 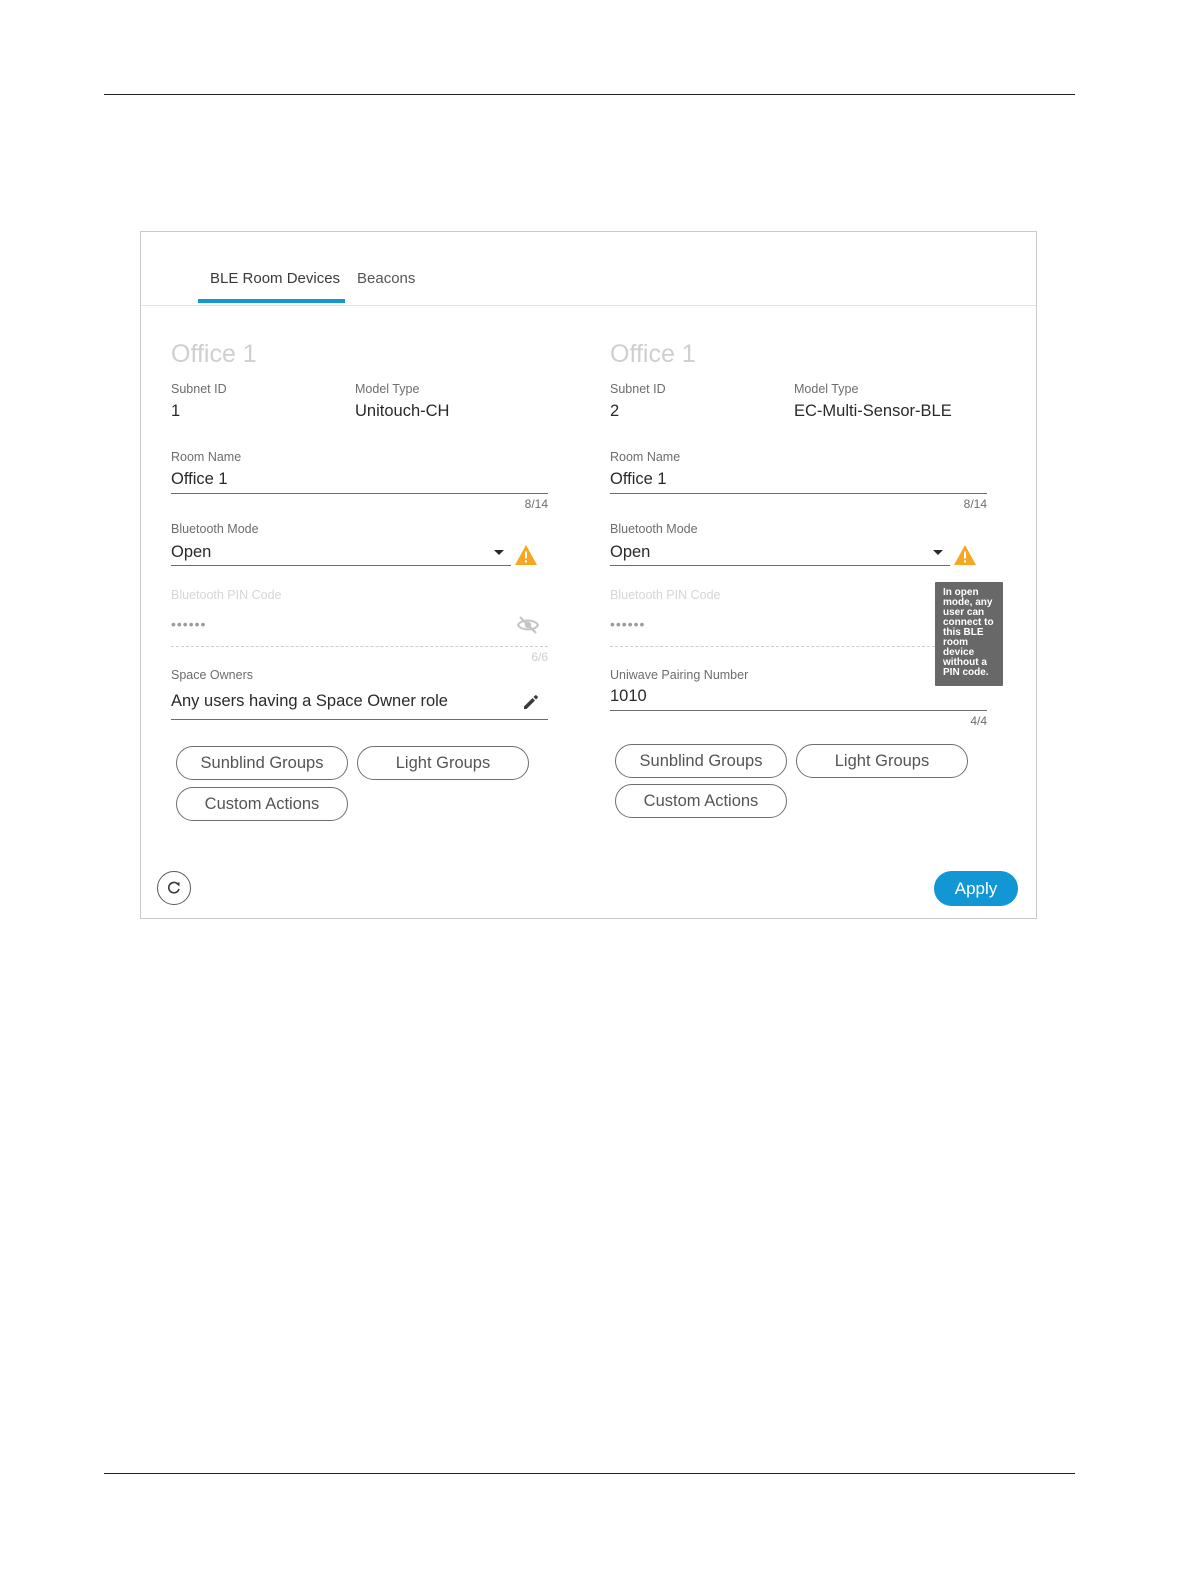 What do you see at coordinates (309, 701) in the screenshot?
I see `space-owners-value: Any users having a Space Owner role` at bounding box center [309, 701].